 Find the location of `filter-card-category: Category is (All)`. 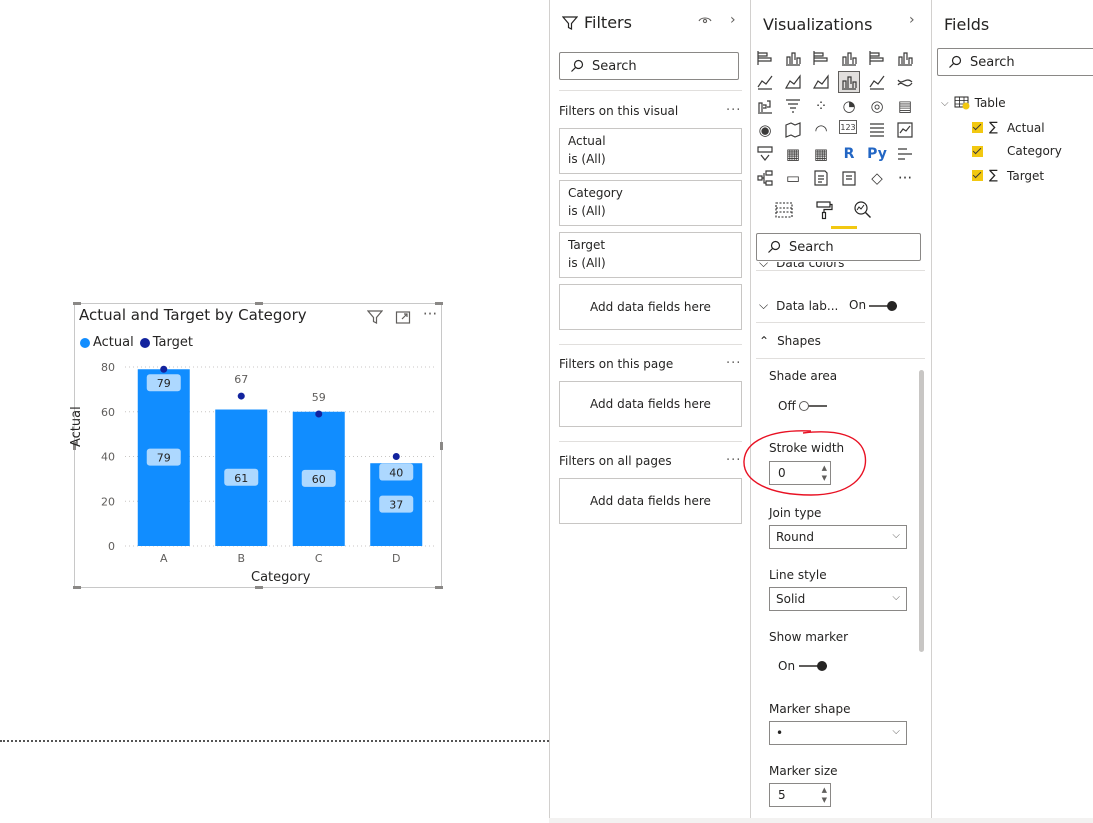

filter-card-category: Category is (All) is located at coordinates (650, 203).